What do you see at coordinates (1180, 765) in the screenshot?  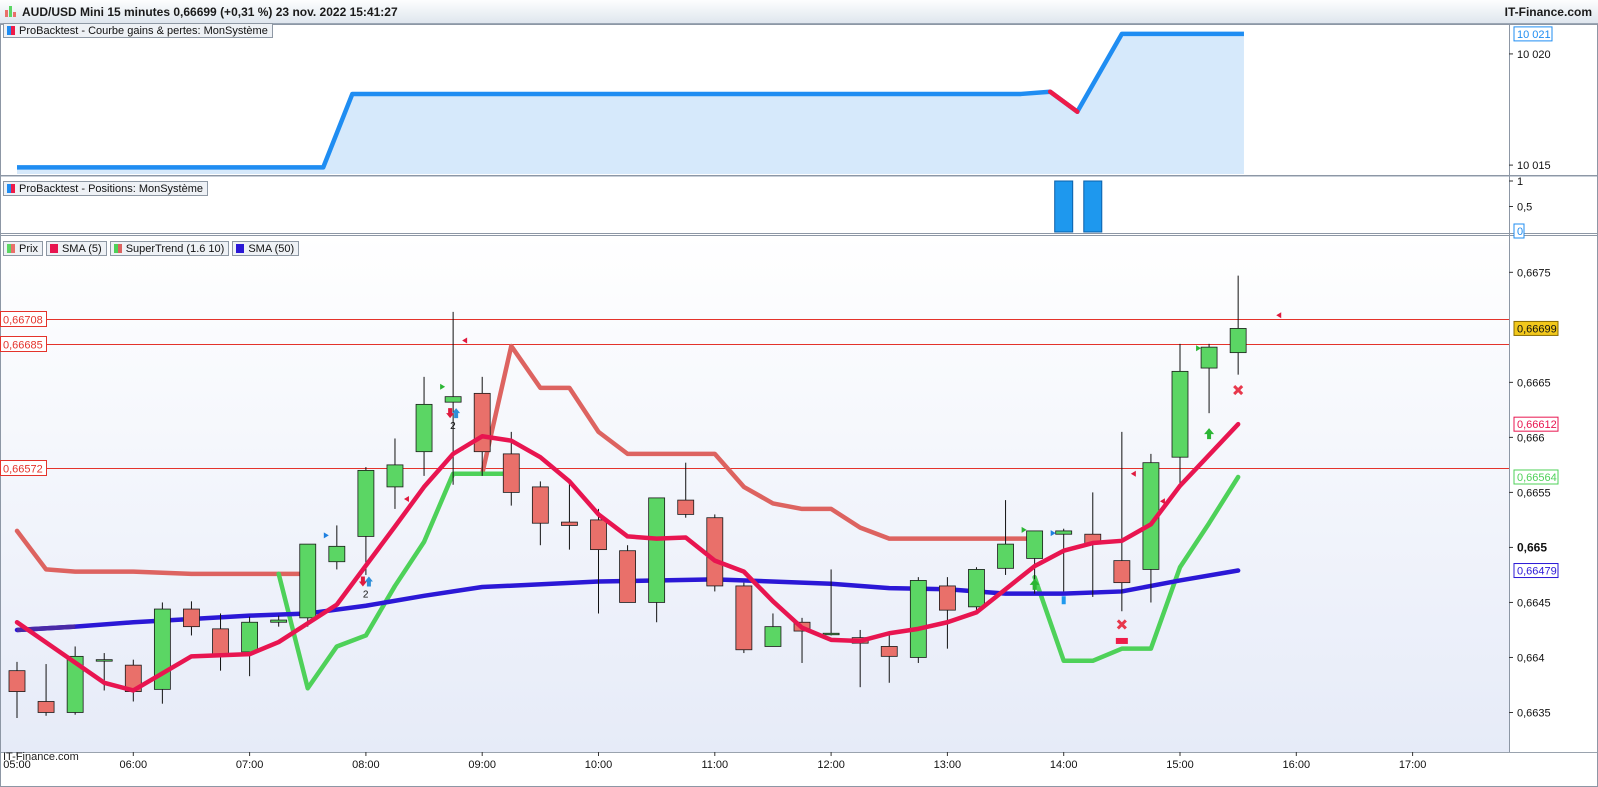 I see `time-axis-label: 15:00` at bounding box center [1180, 765].